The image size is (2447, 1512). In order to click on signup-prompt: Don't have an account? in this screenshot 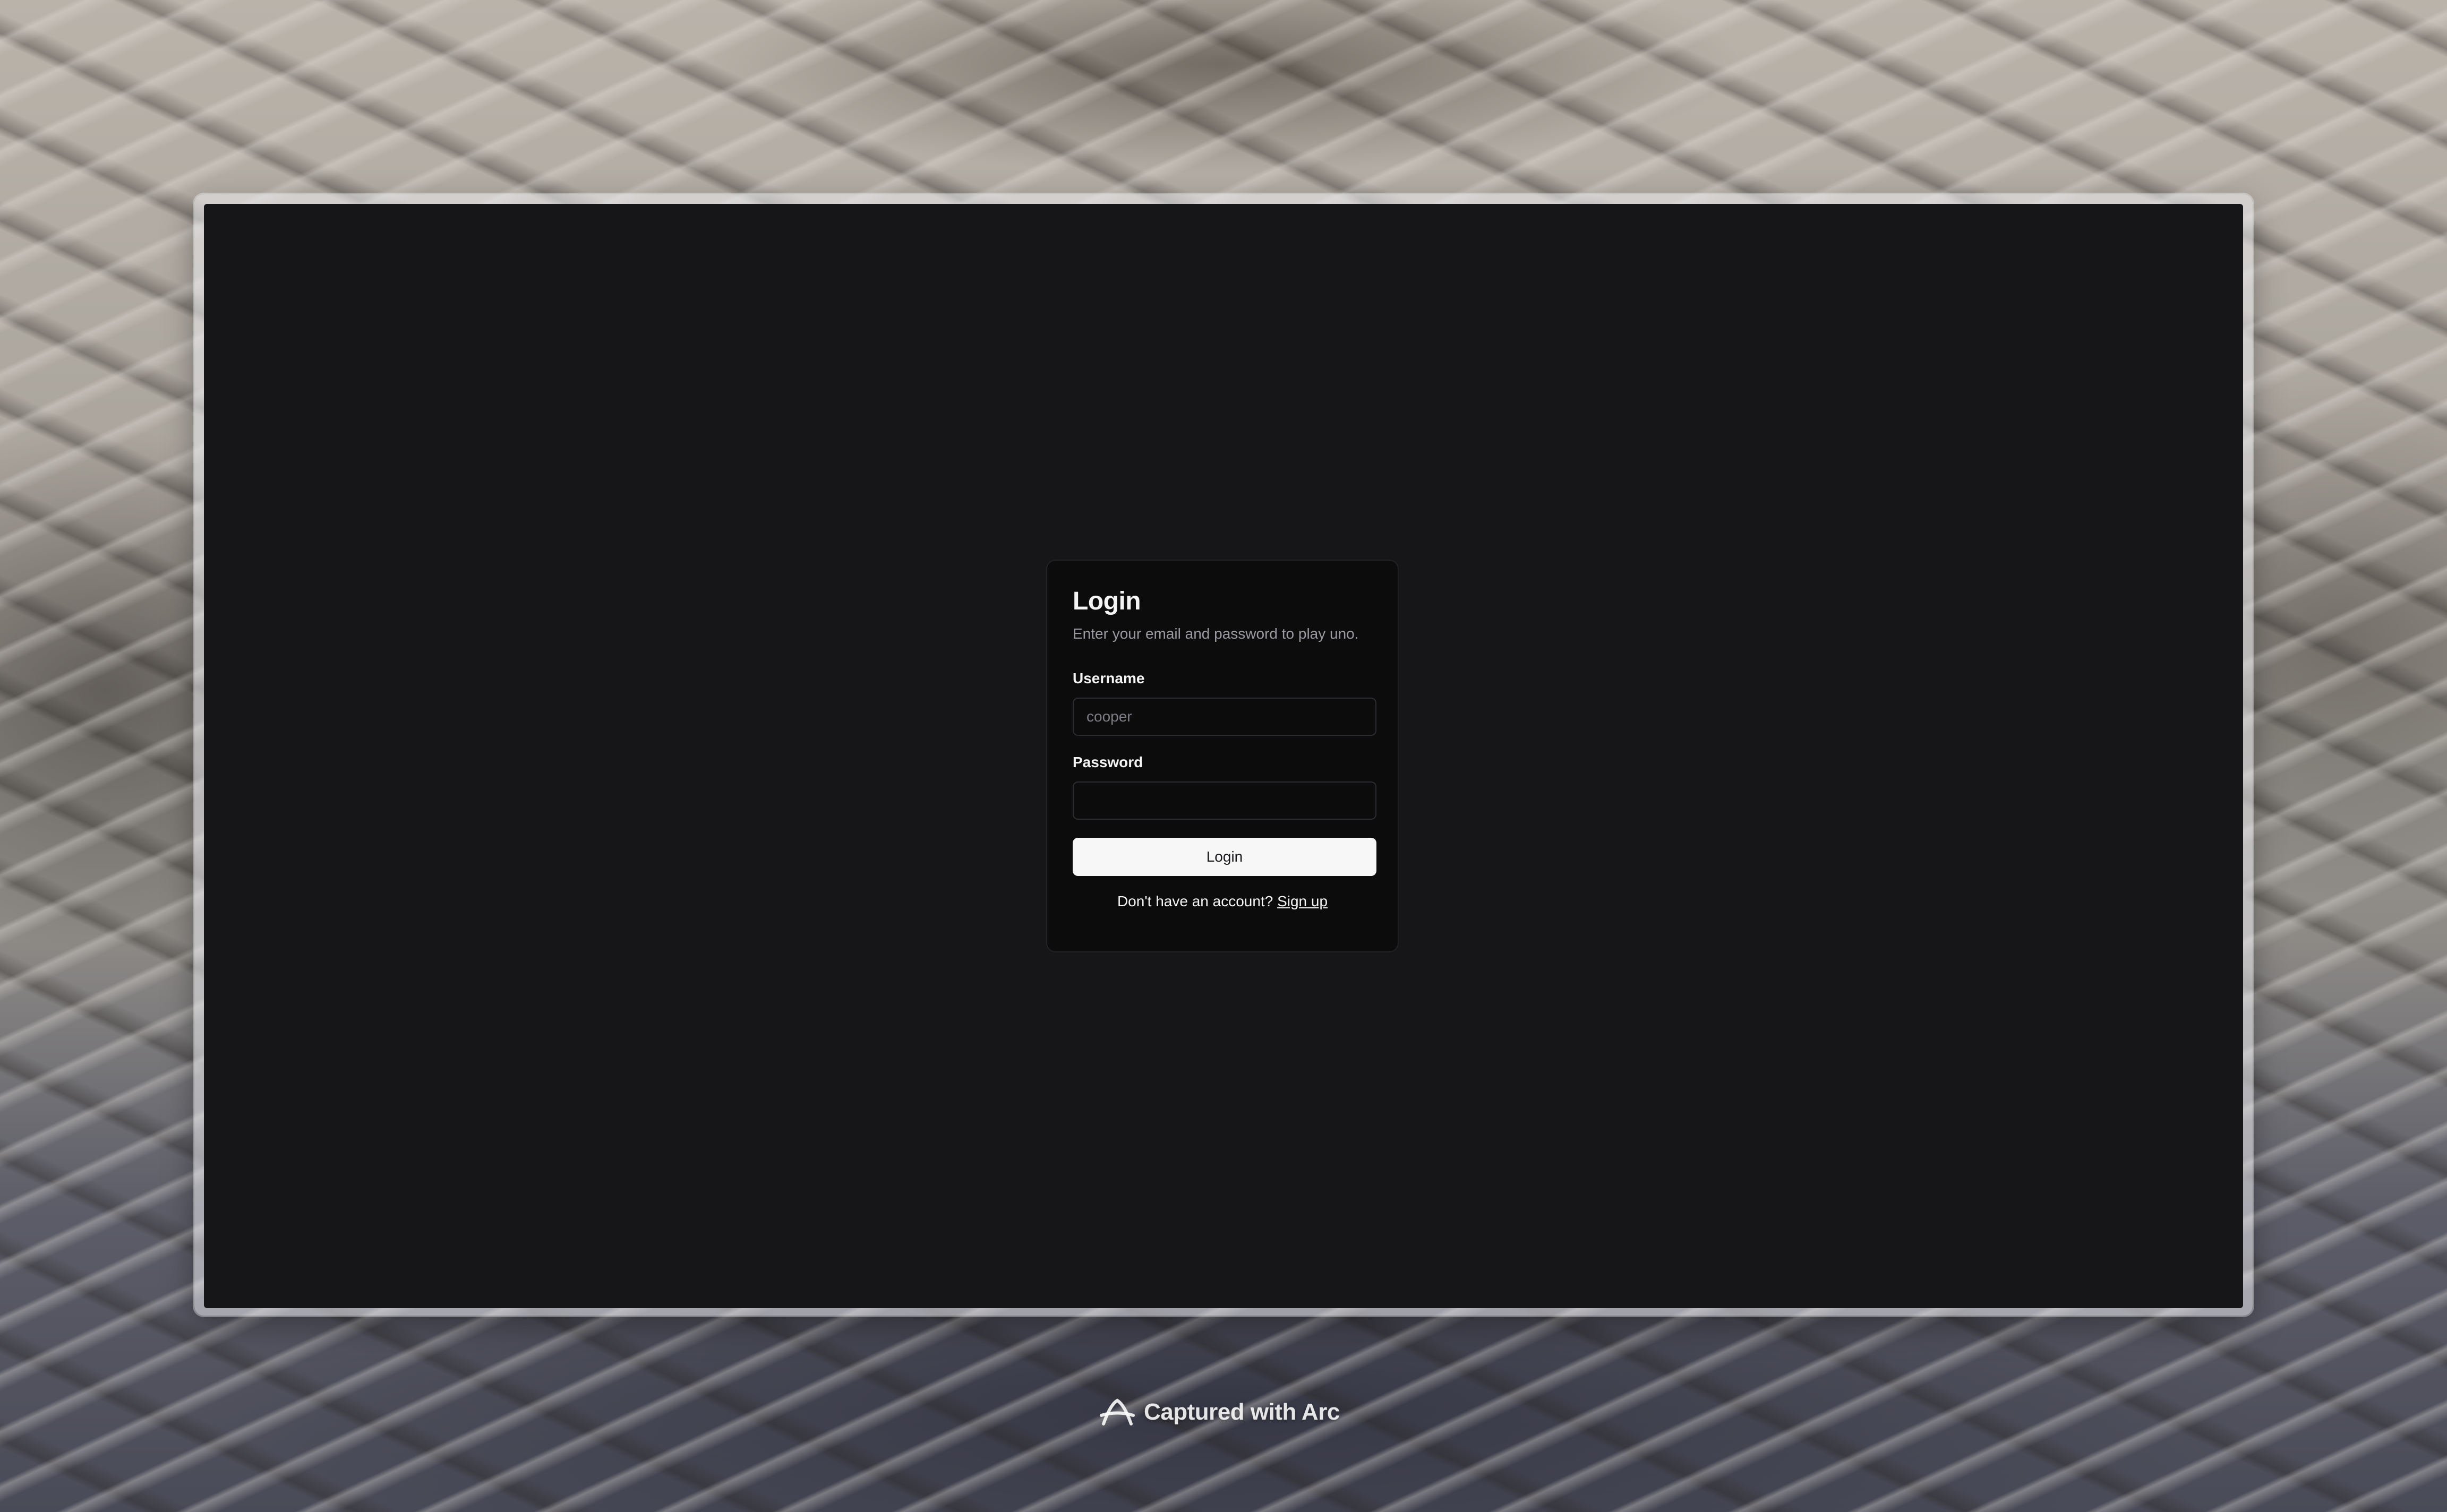, I will do `click(1195, 901)`.